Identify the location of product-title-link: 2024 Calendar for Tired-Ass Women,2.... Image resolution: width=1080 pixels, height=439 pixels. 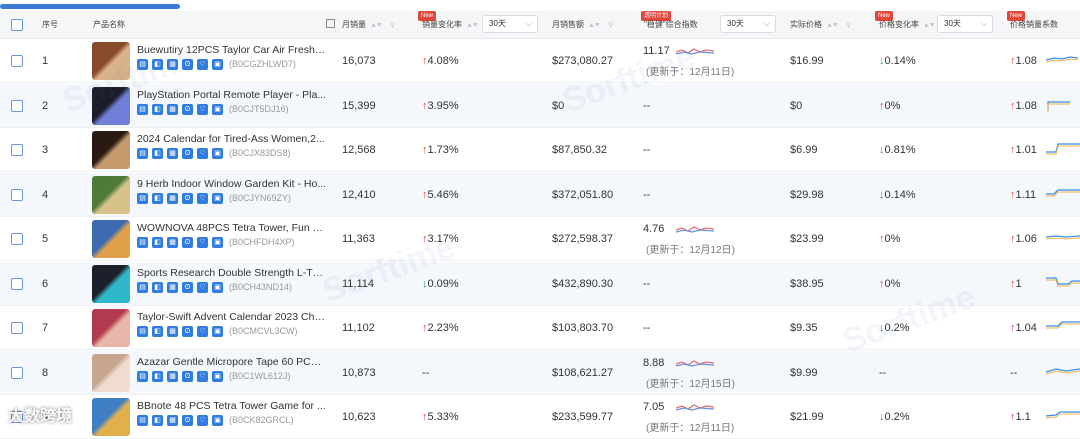
(232, 139).